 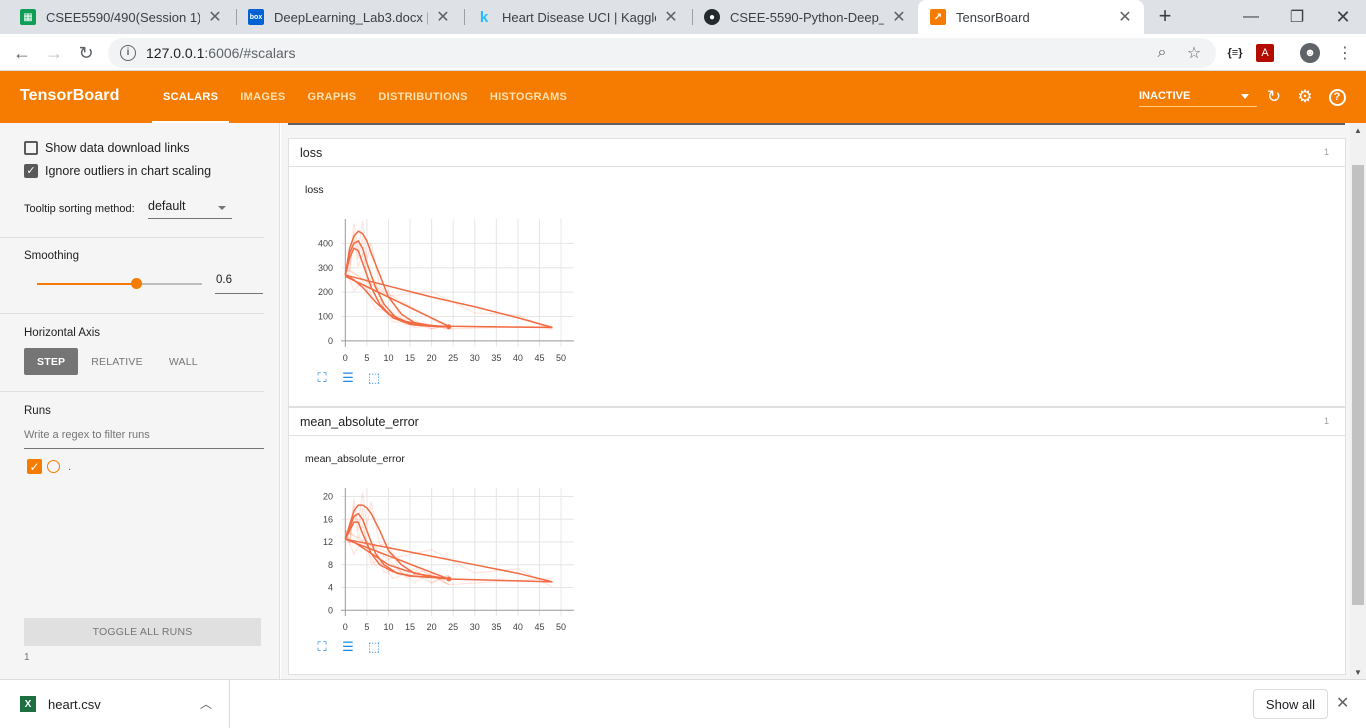 What do you see at coordinates (410, 358) in the screenshot?
I see `x-tick-label: 15` at bounding box center [410, 358].